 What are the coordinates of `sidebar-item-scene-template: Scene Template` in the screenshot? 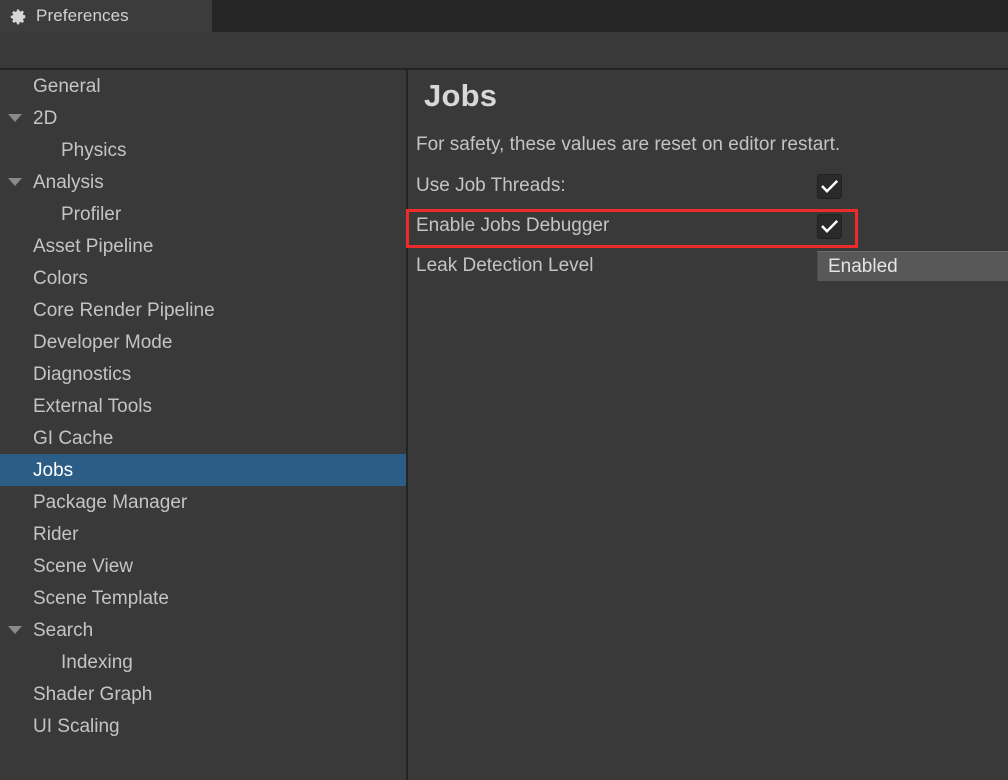 It's located at (203, 598).